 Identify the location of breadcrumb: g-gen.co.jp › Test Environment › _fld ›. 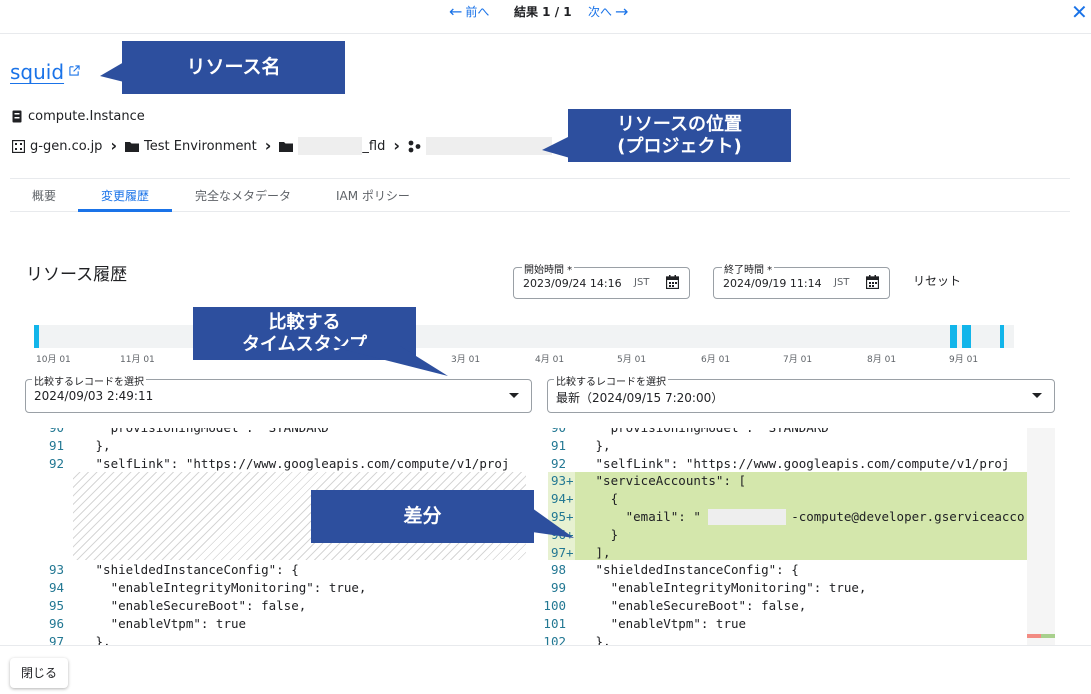
(282, 146).